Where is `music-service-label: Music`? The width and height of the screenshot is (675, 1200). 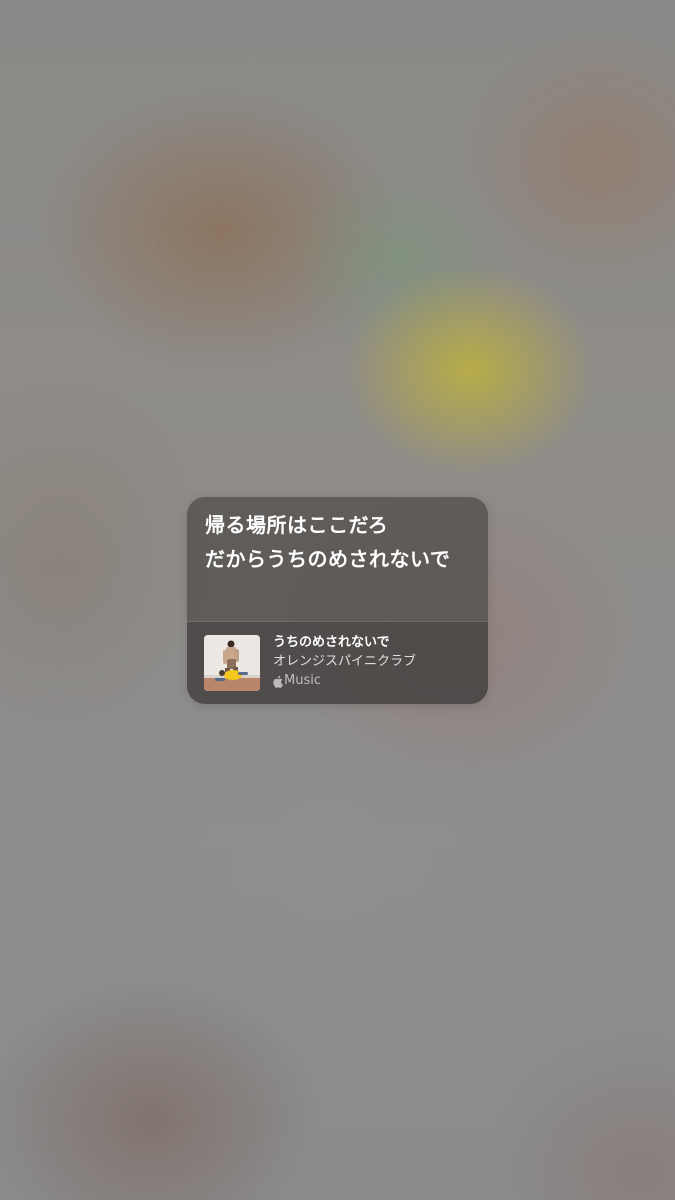
music-service-label: Music is located at coordinates (296, 681).